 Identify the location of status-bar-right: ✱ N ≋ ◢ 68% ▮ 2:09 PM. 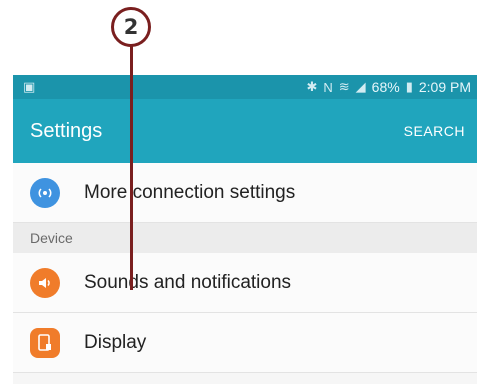
(388, 87).